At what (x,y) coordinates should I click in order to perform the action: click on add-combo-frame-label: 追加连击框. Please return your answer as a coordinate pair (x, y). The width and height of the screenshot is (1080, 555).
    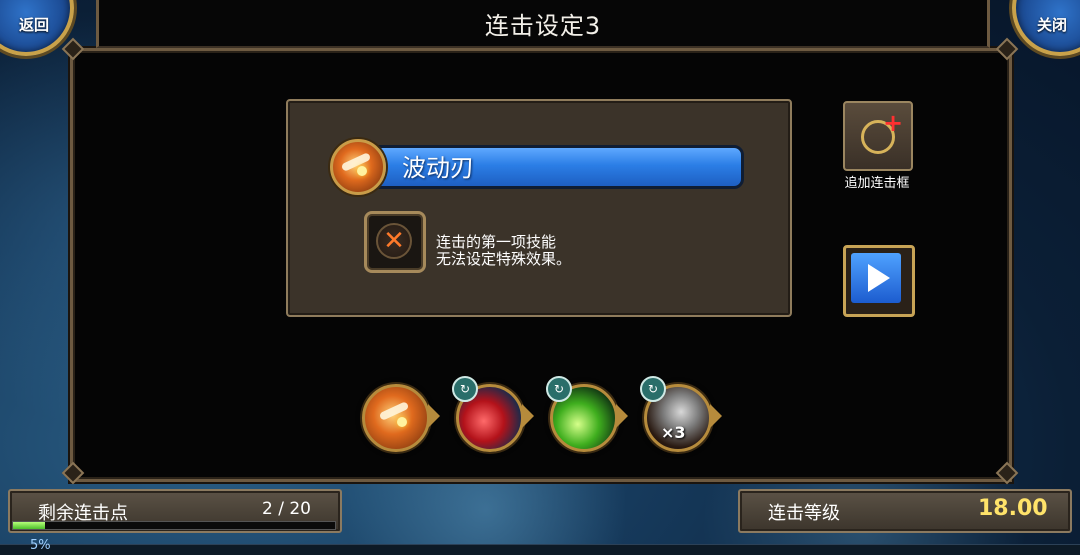
    Looking at the image, I should click on (877, 183).